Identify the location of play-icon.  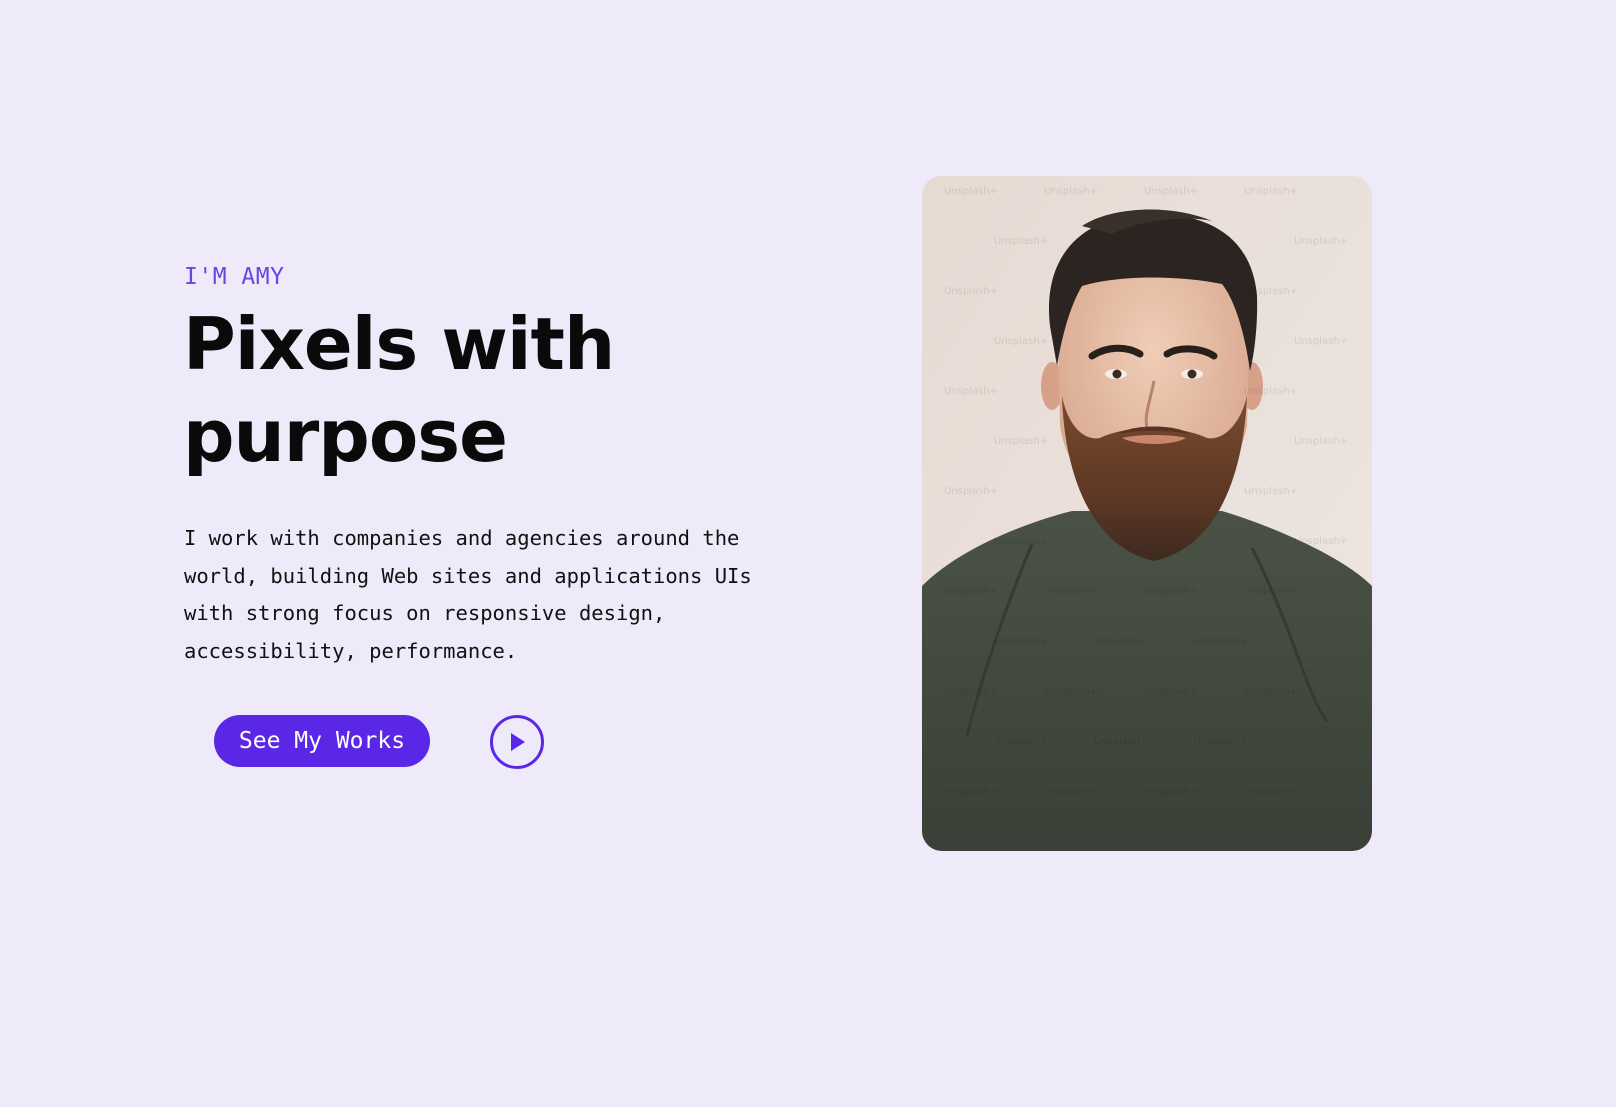
(518, 742).